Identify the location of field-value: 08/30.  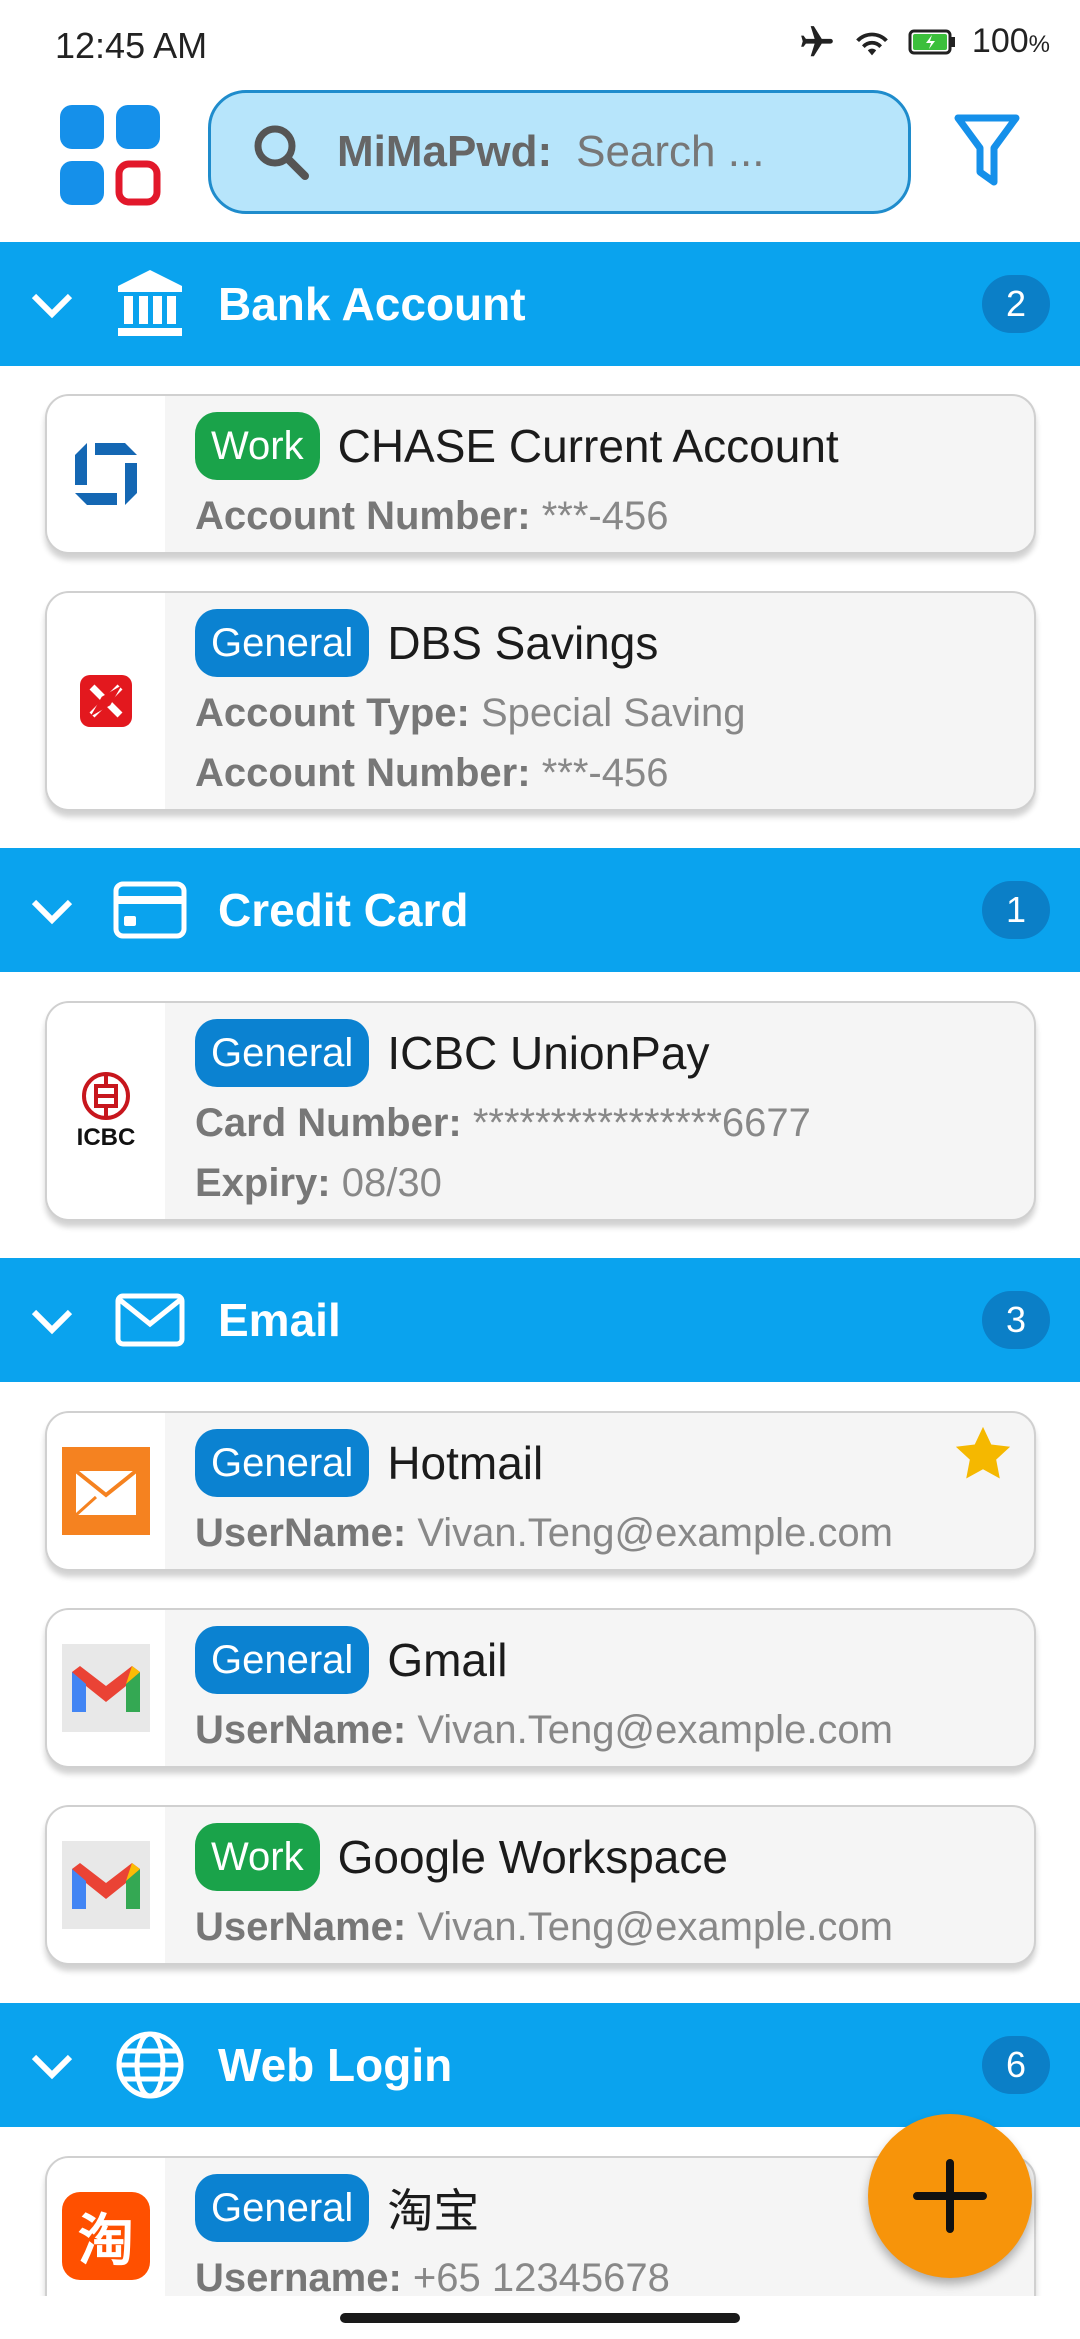
(386, 1183).